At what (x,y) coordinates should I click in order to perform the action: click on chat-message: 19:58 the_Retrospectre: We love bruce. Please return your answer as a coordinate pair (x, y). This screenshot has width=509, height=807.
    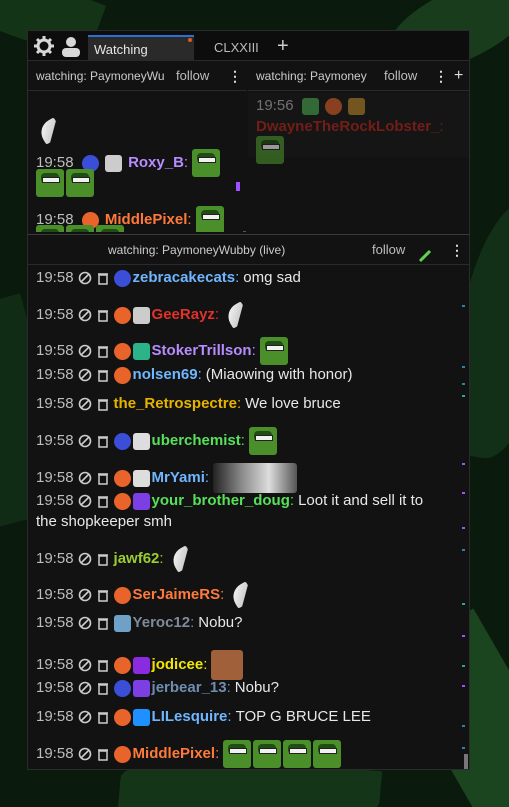
    Looking at the image, I should click on (188, 403).